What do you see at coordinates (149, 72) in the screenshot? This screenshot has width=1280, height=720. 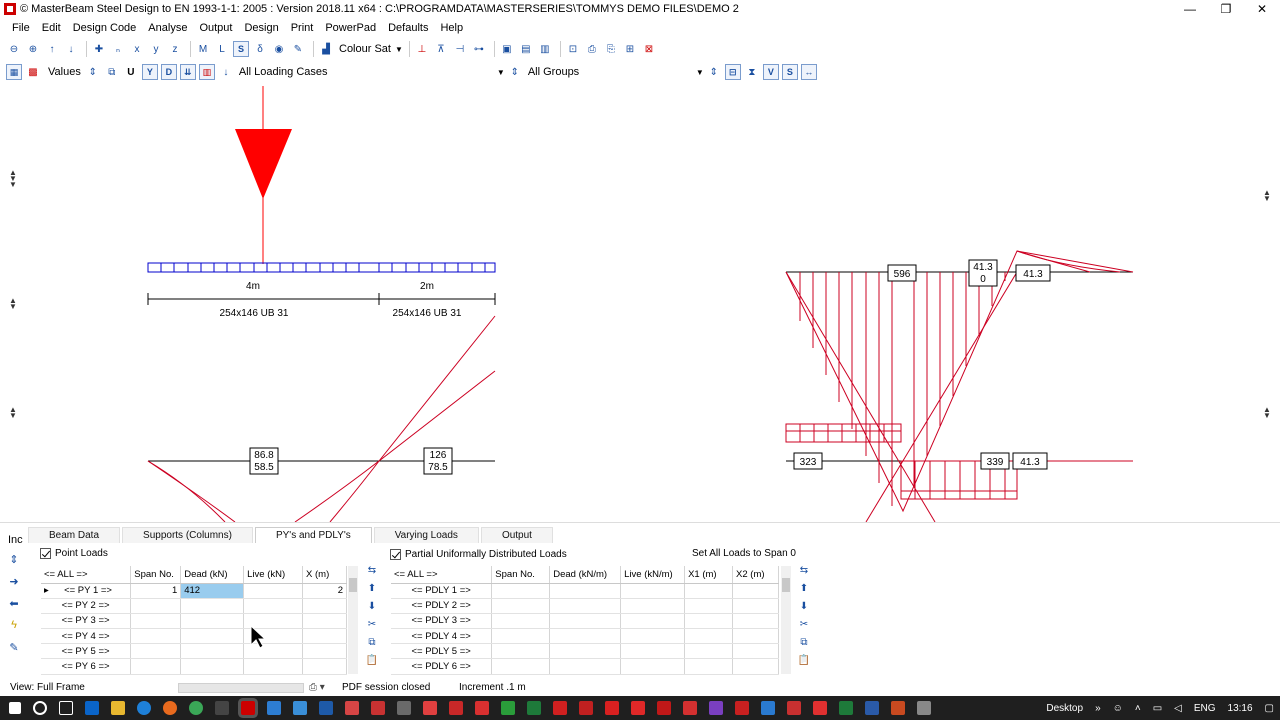 I see `btn-y: Y` at bounding box center [149, 72].